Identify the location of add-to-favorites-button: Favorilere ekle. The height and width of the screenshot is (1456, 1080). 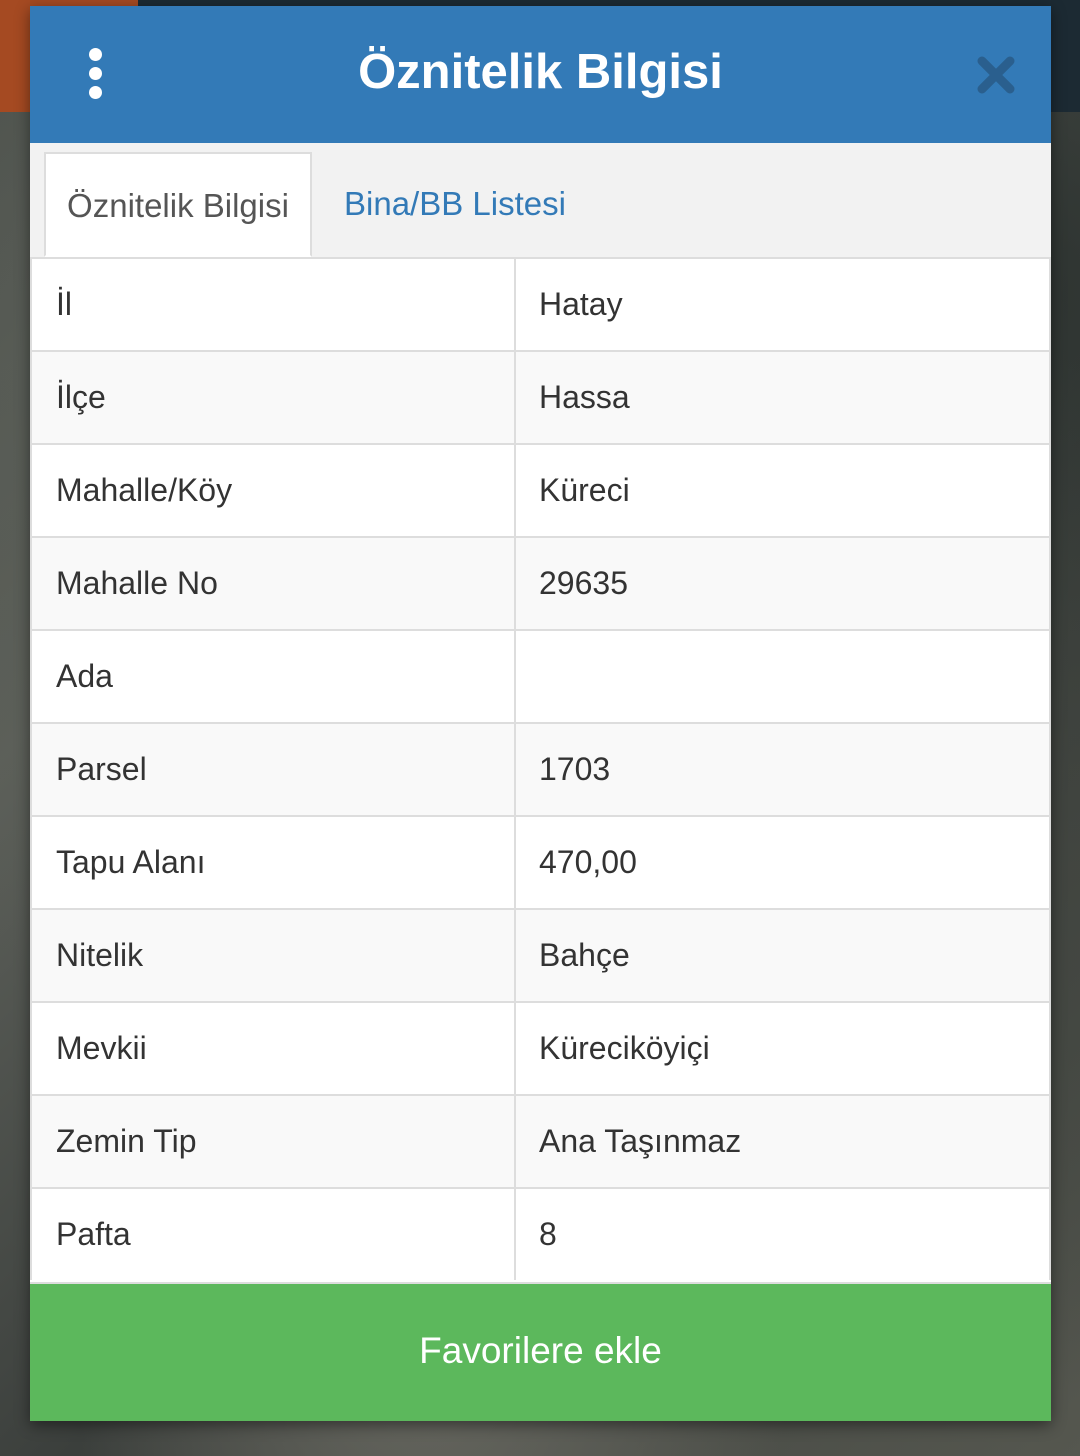
(540, 1352).